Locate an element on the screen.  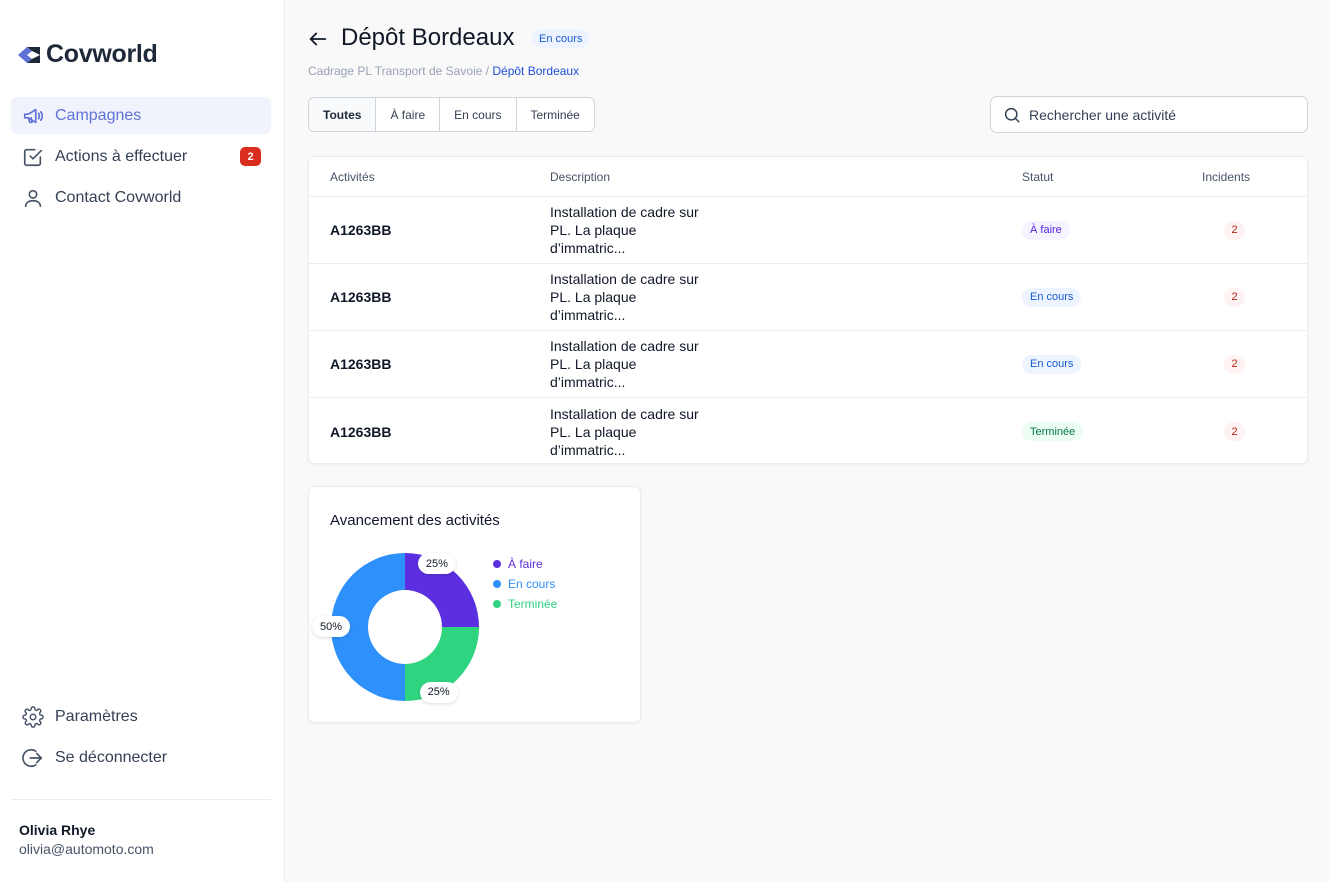
logout-icon is located at coordinates (32, 757).